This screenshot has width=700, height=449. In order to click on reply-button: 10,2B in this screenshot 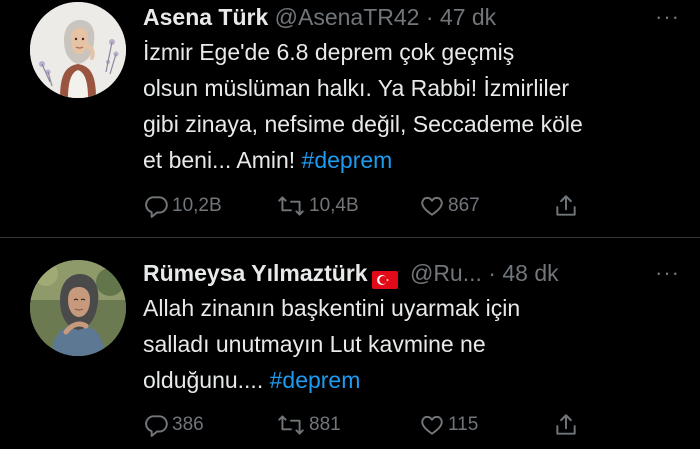, I will do `click(182, 206)`.